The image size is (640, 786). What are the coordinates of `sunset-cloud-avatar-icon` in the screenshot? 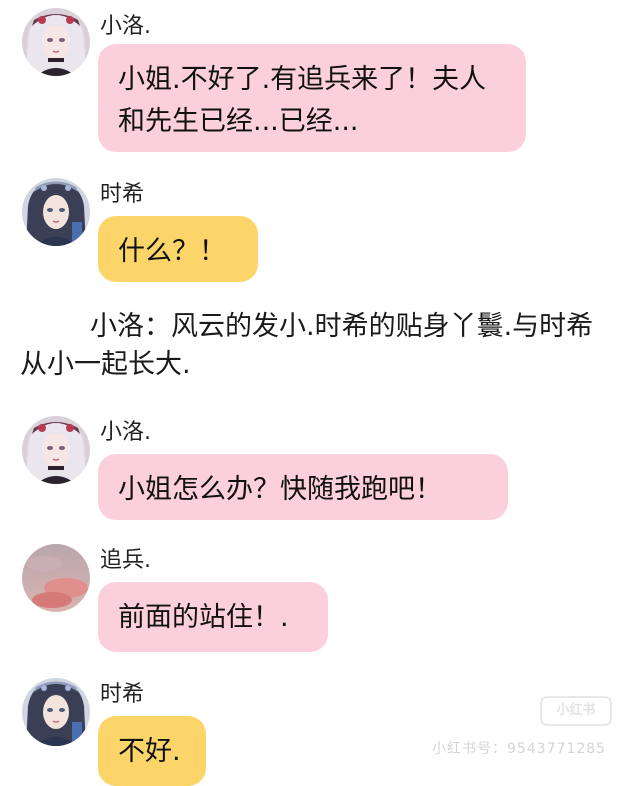 It's located at (56, 578).